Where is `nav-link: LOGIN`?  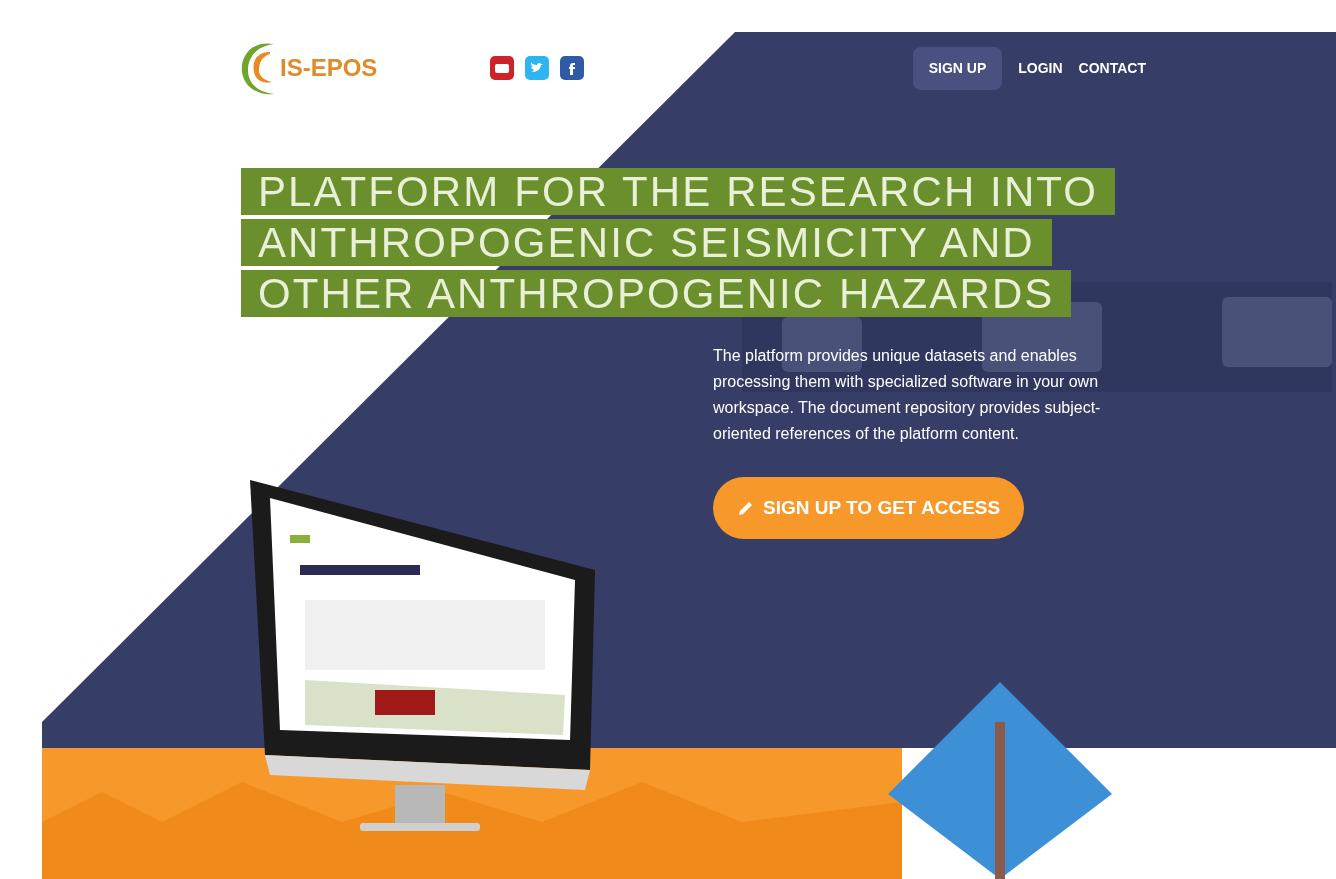 nav-link: LOGIN is located at coordinates (1040, 68).